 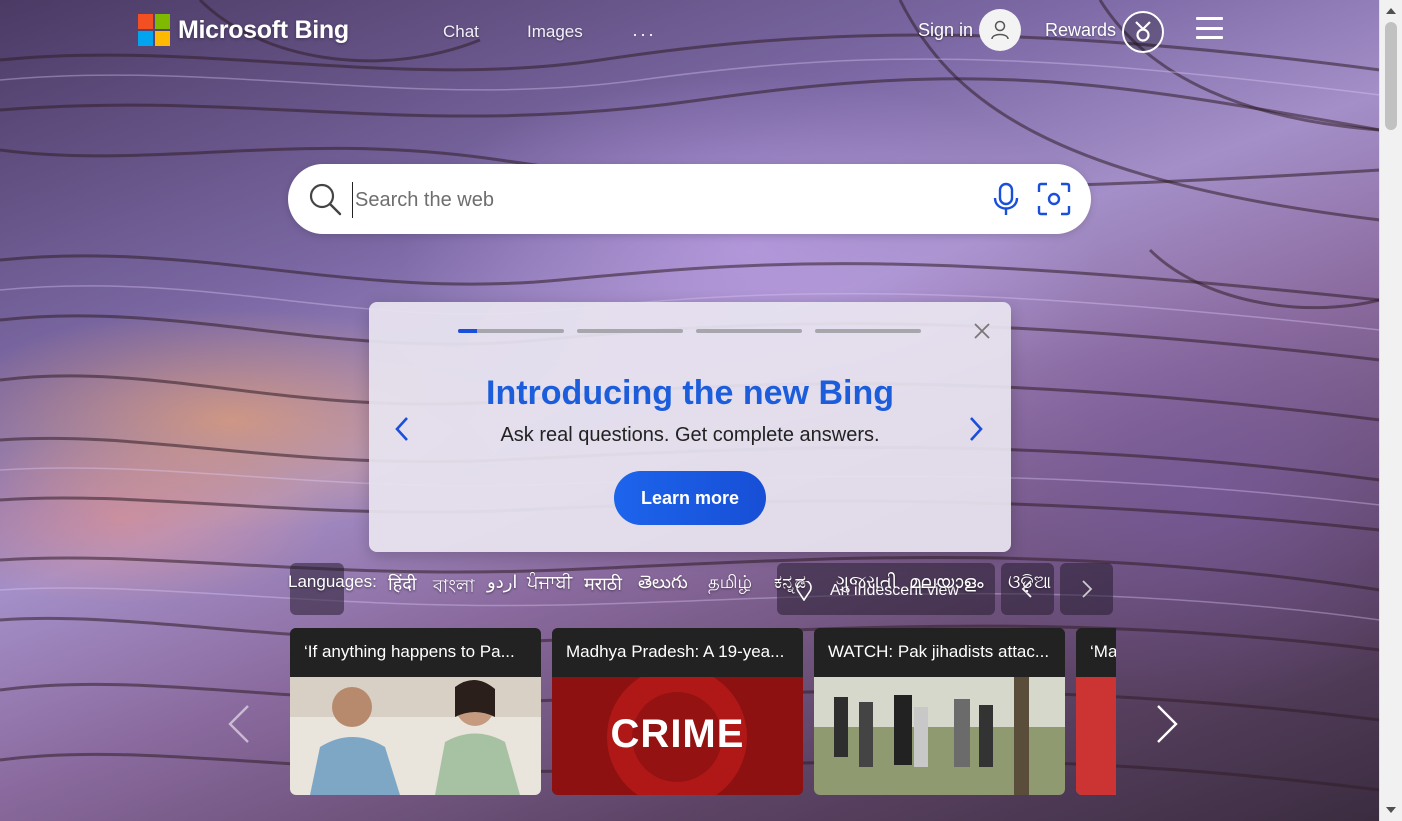 I want to click on visual-search-icon, so click(x=1054, y=199).